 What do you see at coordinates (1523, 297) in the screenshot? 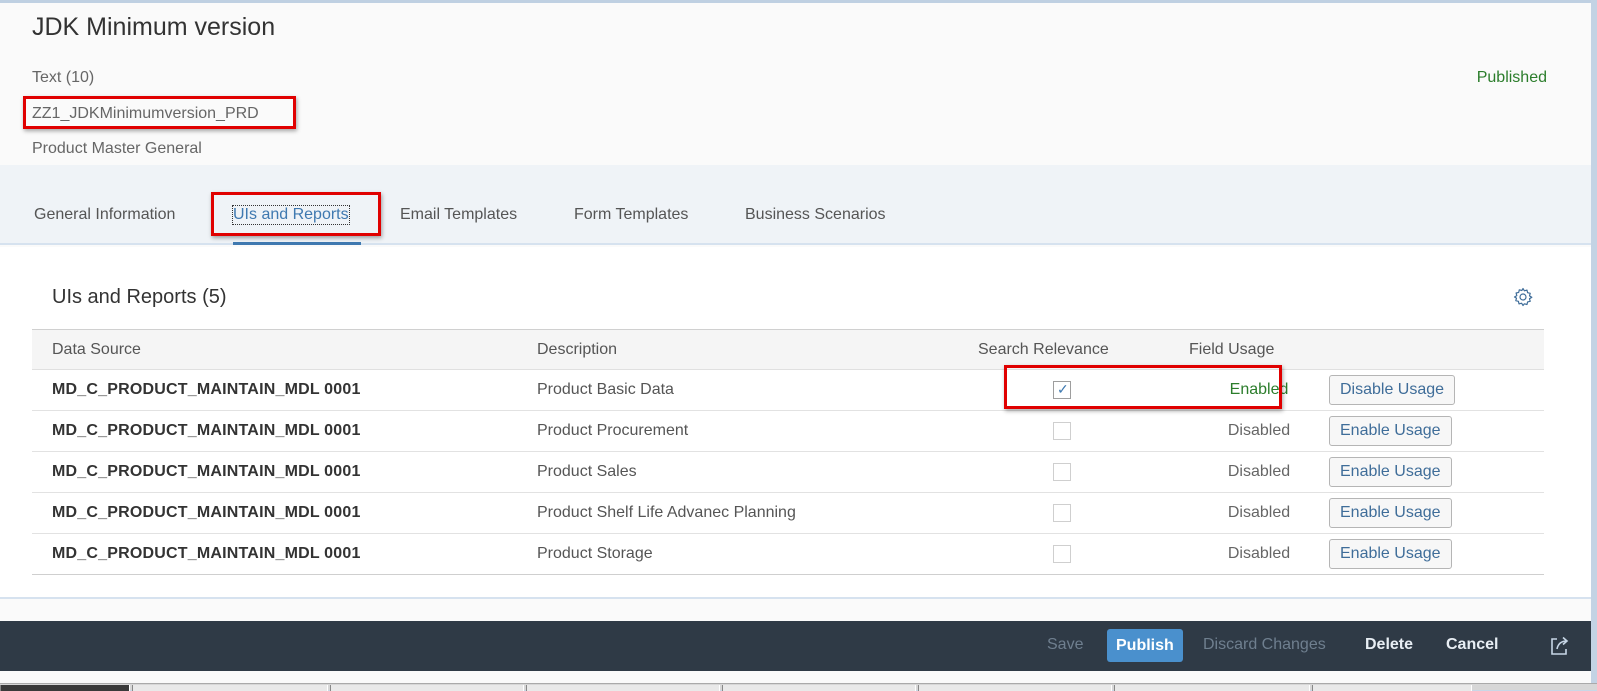
I see `gear-icon` at bounding box center [1523, 297].